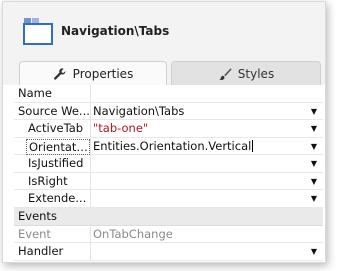  Describe the element at coordinates (198, 128) in the screenshot. I see `property-value: "tab-one"` at that location.